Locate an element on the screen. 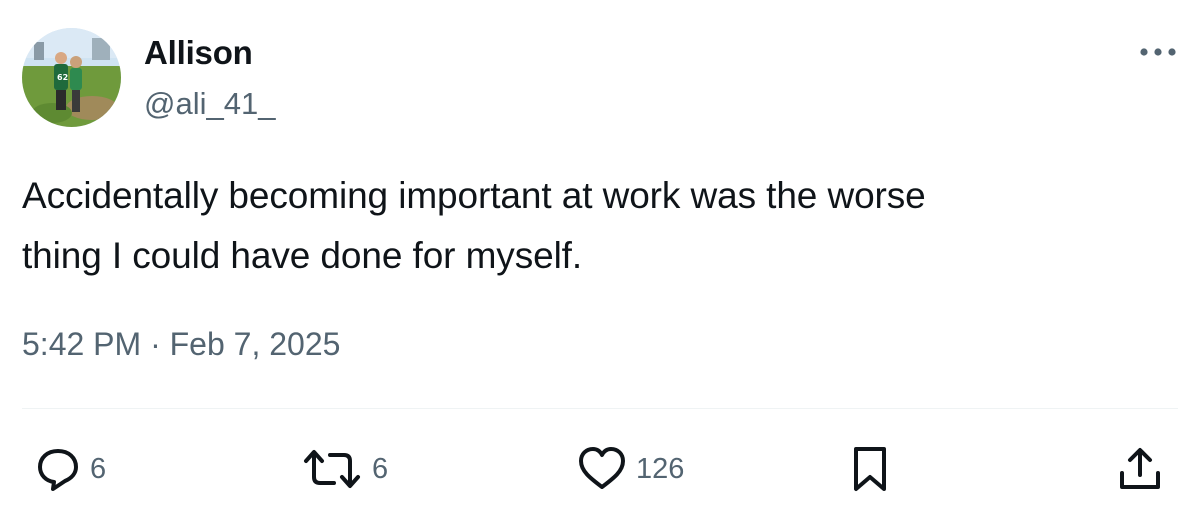  reply-icon is located at coordinates (58, 470).